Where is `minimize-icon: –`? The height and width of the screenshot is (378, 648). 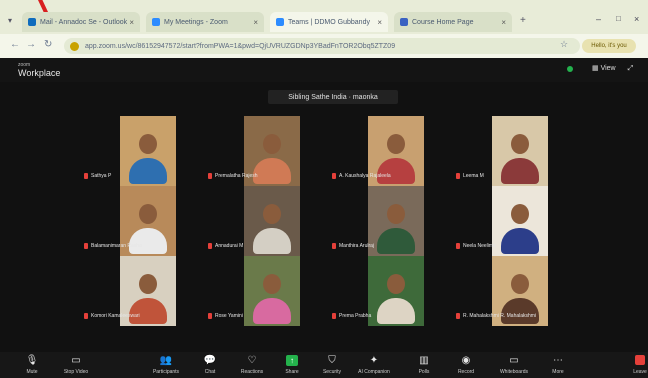 minimize-icon: – is located at coordinates (598, 19).